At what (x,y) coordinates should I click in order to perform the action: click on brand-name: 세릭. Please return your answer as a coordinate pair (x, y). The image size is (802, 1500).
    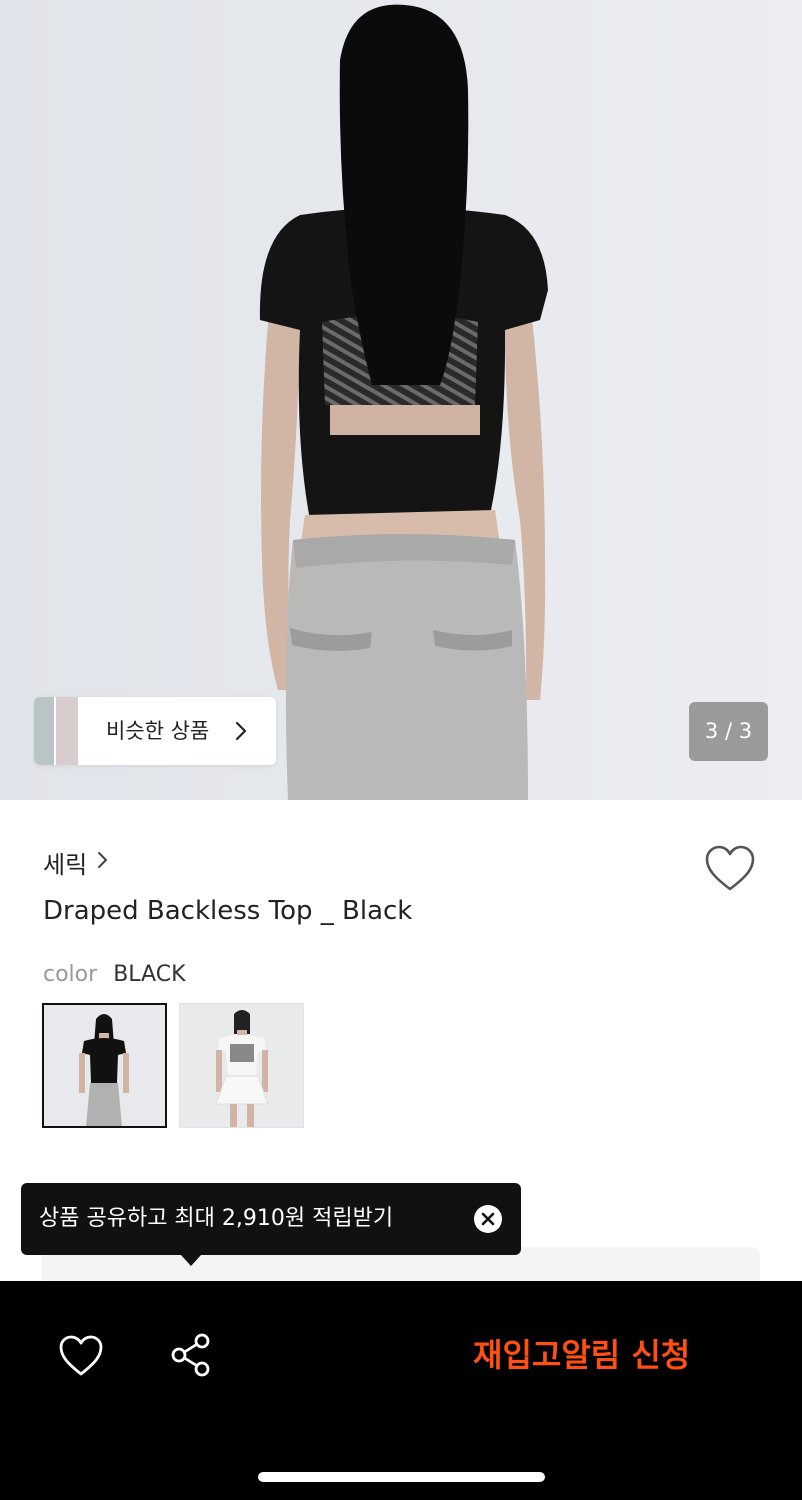
    Looking at the image, I should click on (65, 864).